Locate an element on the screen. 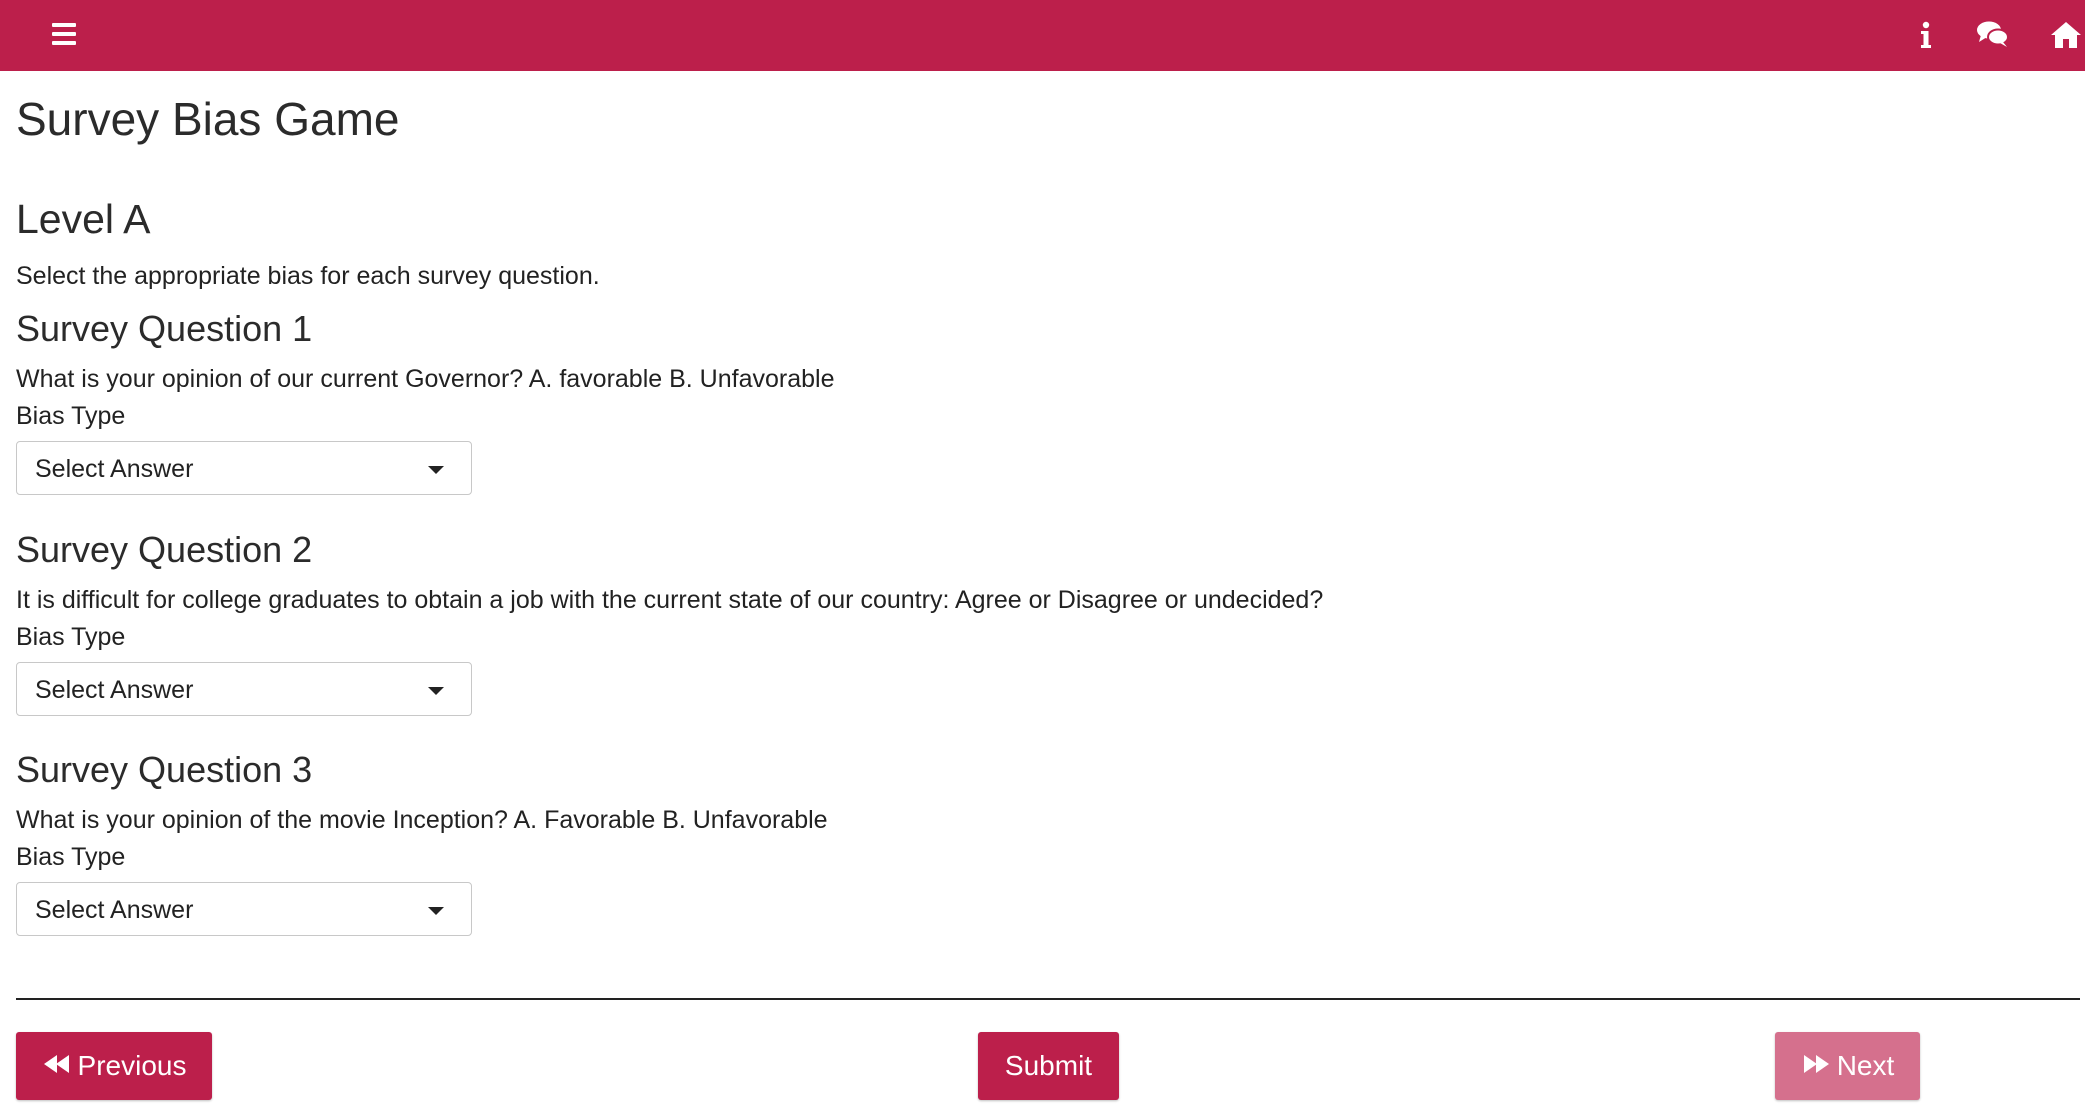  hamburger-menu-icon is located at coordinates (64, 34).